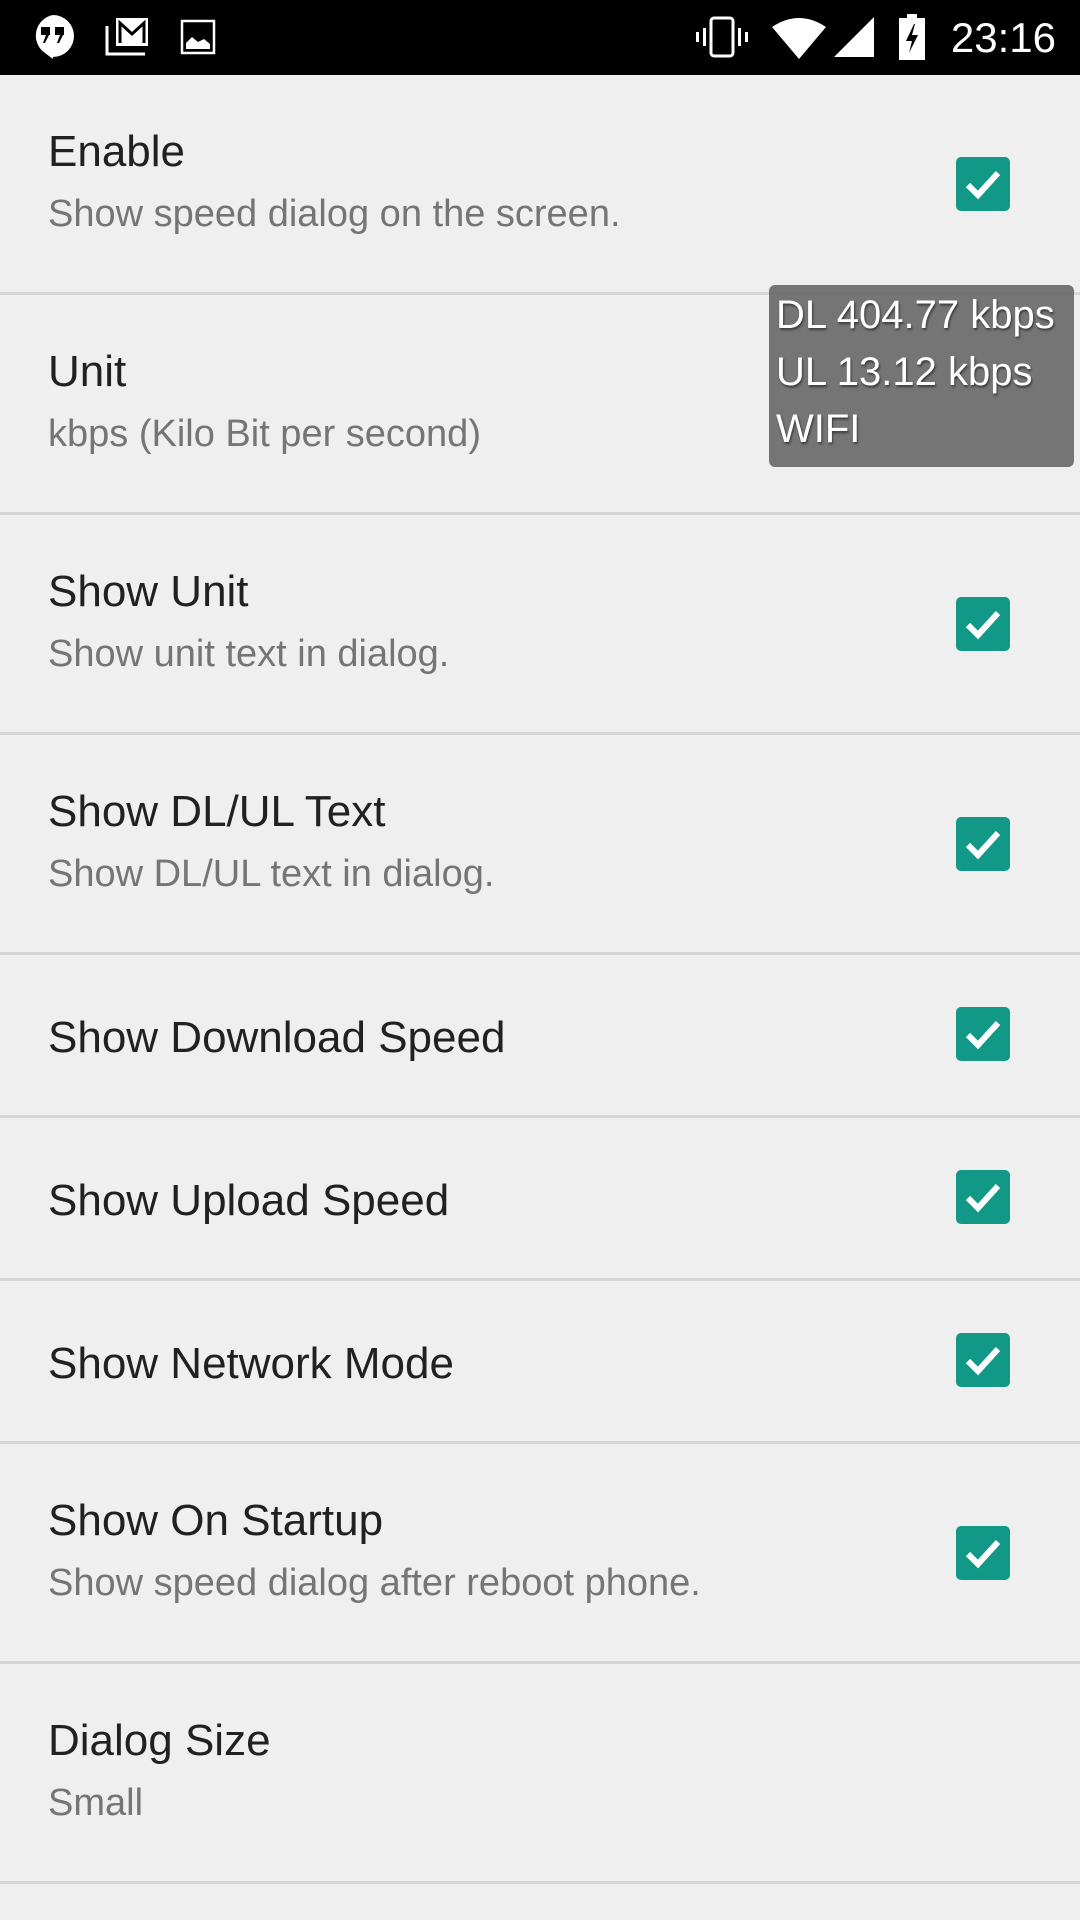 This screenshot has width=1080, height=1920. Describe the element at coordinates (540, 1036) in the screenshot. I see `setting-show-download-speed: Show Download Speed` at that location.